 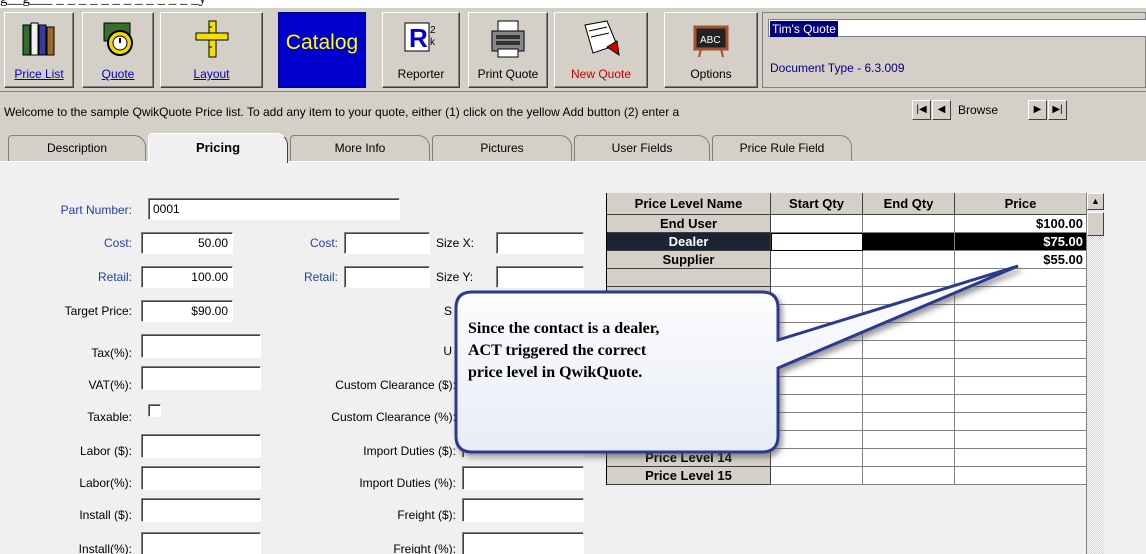 What do you see at coordinates (187, 277) in the screenshot?
I see `retail-field: 100.00` at bounding box center [187, 277].